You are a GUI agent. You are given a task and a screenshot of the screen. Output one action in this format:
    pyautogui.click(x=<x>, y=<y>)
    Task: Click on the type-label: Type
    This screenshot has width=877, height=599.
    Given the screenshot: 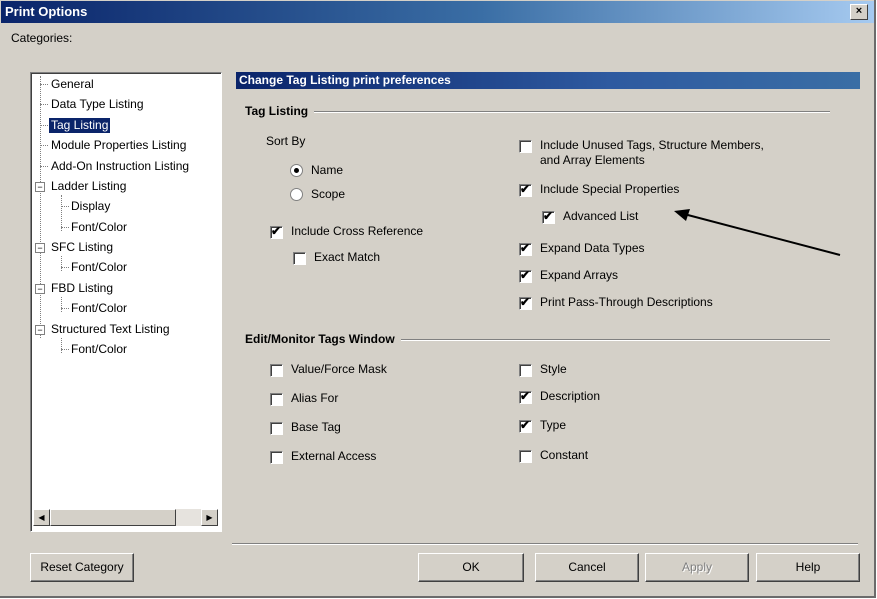 What is the action you would take?
    pyautogui.click(x=553, y=425)
    